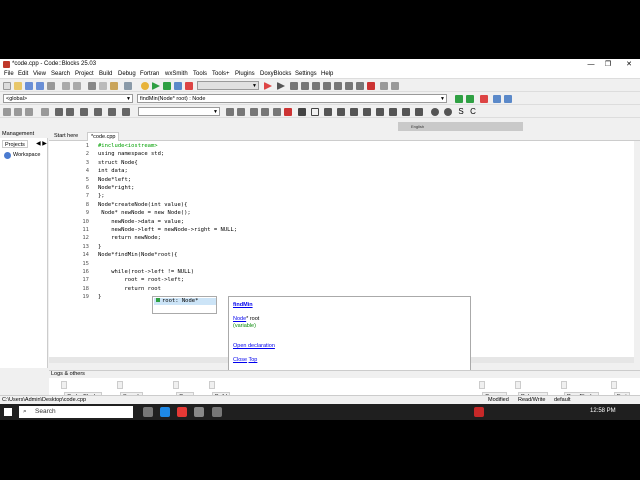 This screenshot has width=640, height=480. I want to click on regex-icon, so click(288, 112).